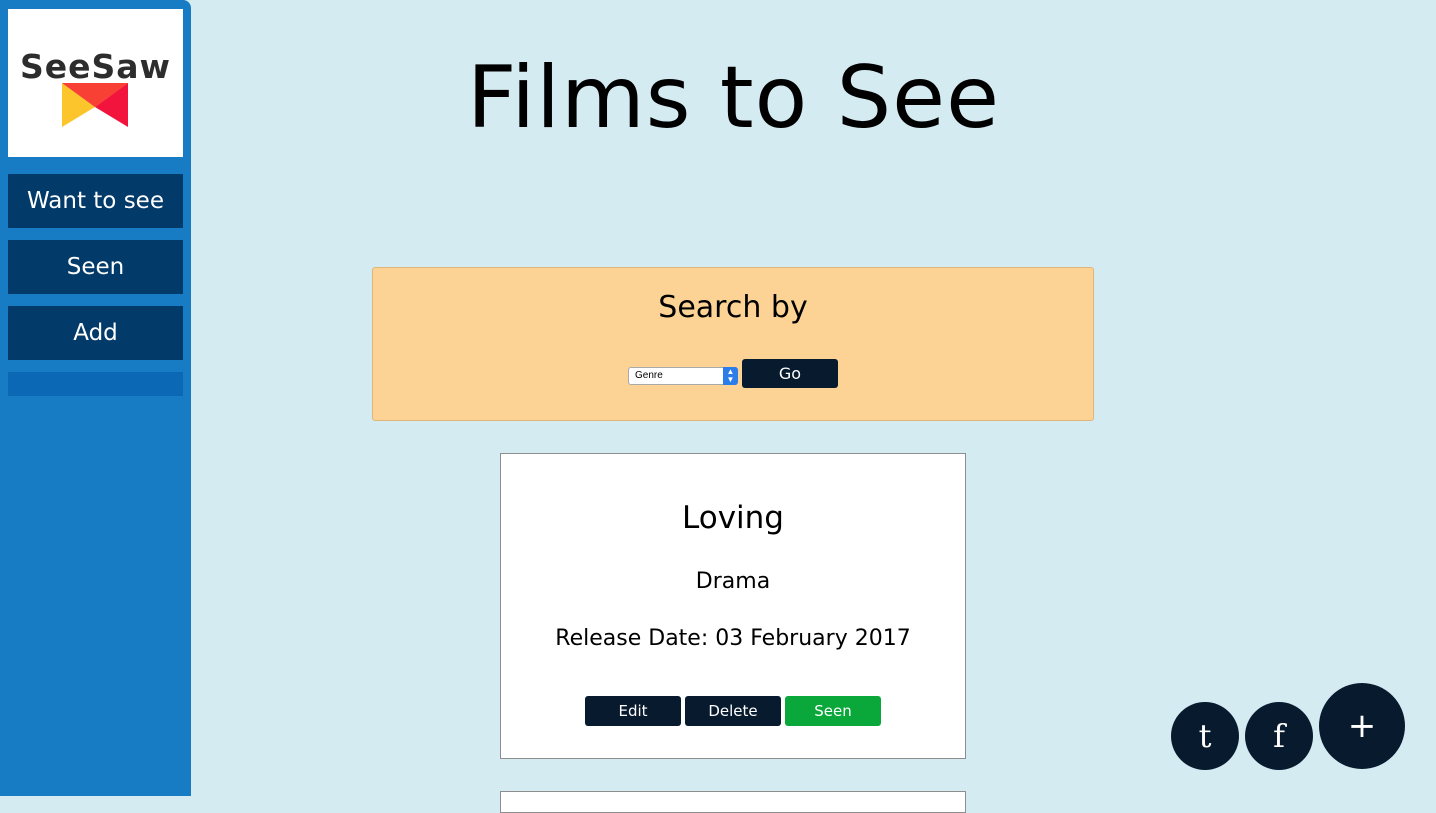 The width and height of the screenshot is (1436, 813). What do you see at coordinates (95, 105) in the screenshot?
I see `logo-mark-icon` at bounding box center [95, 105].